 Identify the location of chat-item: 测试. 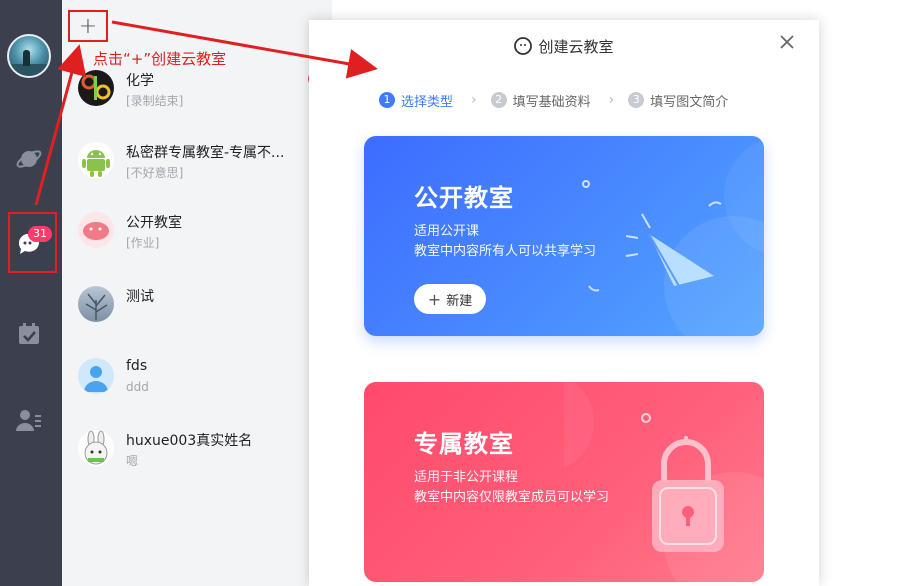
(197, 316).